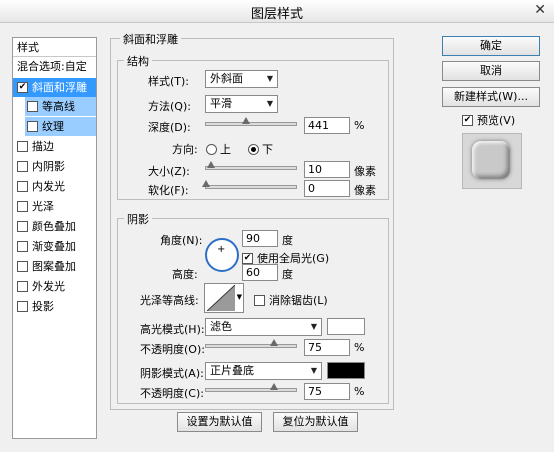  I want to click on title-bar: 图层样式 ✕, so click(277, 11).